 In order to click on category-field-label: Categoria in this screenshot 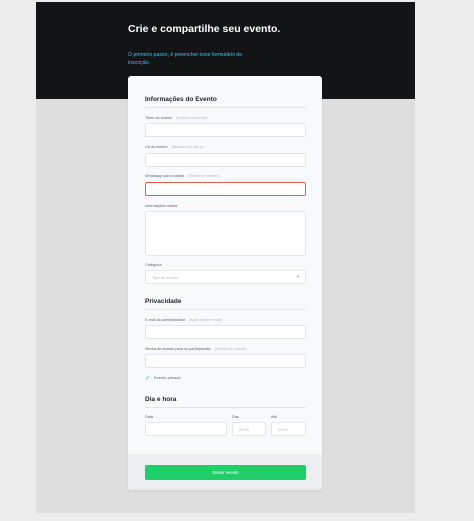, I will do `click(153, 265)`.